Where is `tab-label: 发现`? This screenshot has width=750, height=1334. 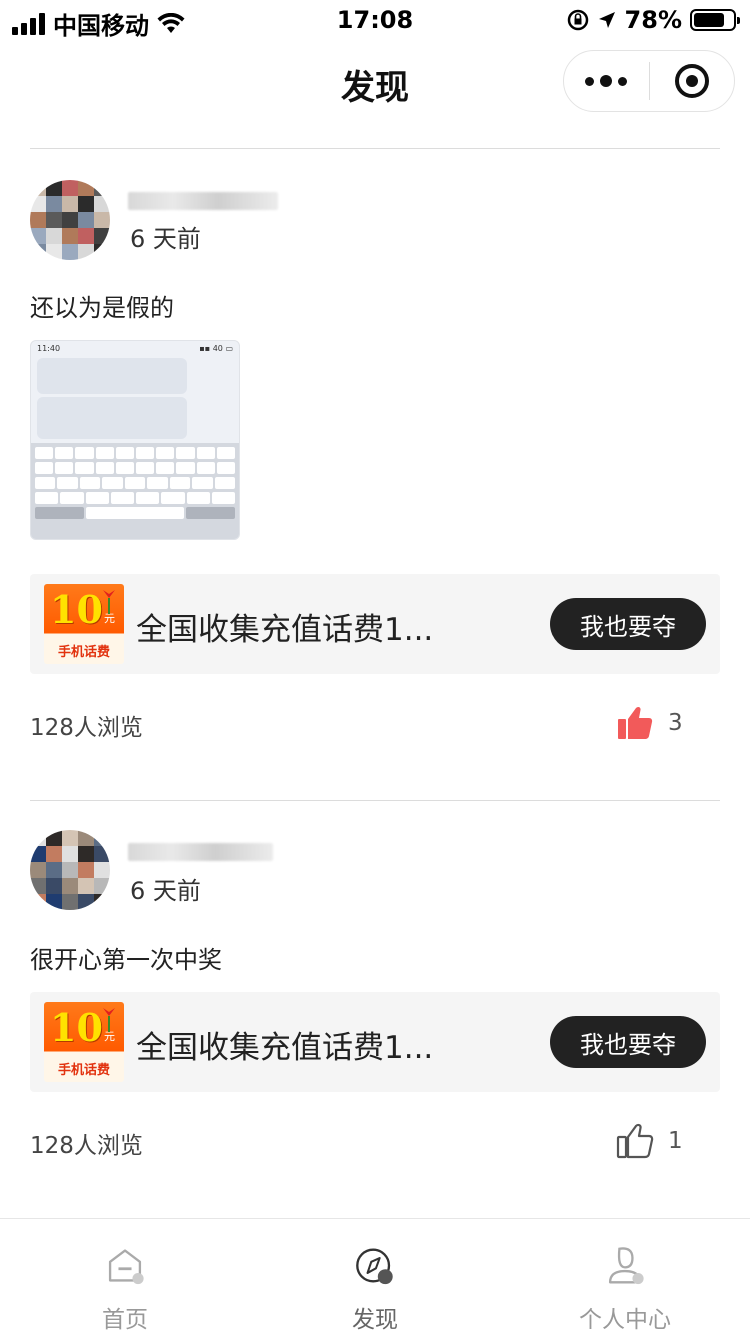
tab-label: 发现 is located at coordinates (375, 1320).